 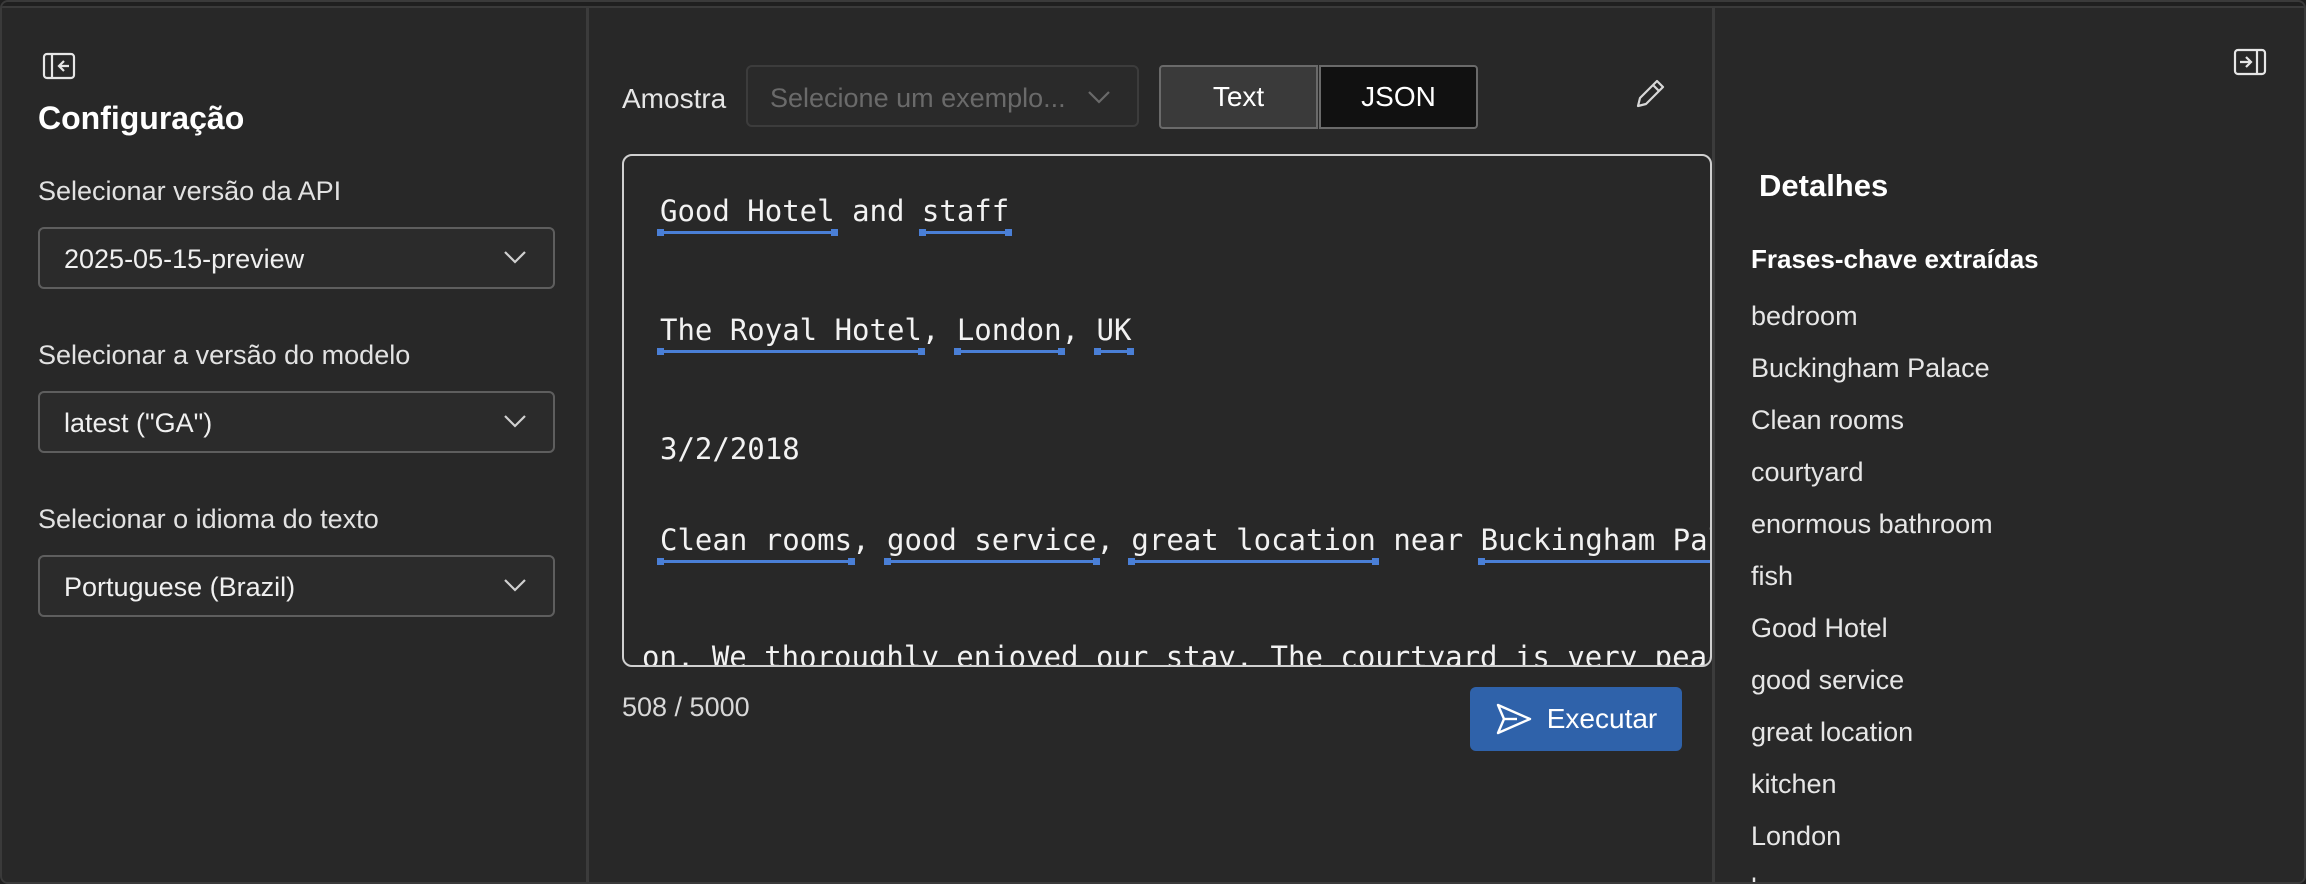 I want to click on key-phrase-item: courtyard, so click(x=1807, y=472).